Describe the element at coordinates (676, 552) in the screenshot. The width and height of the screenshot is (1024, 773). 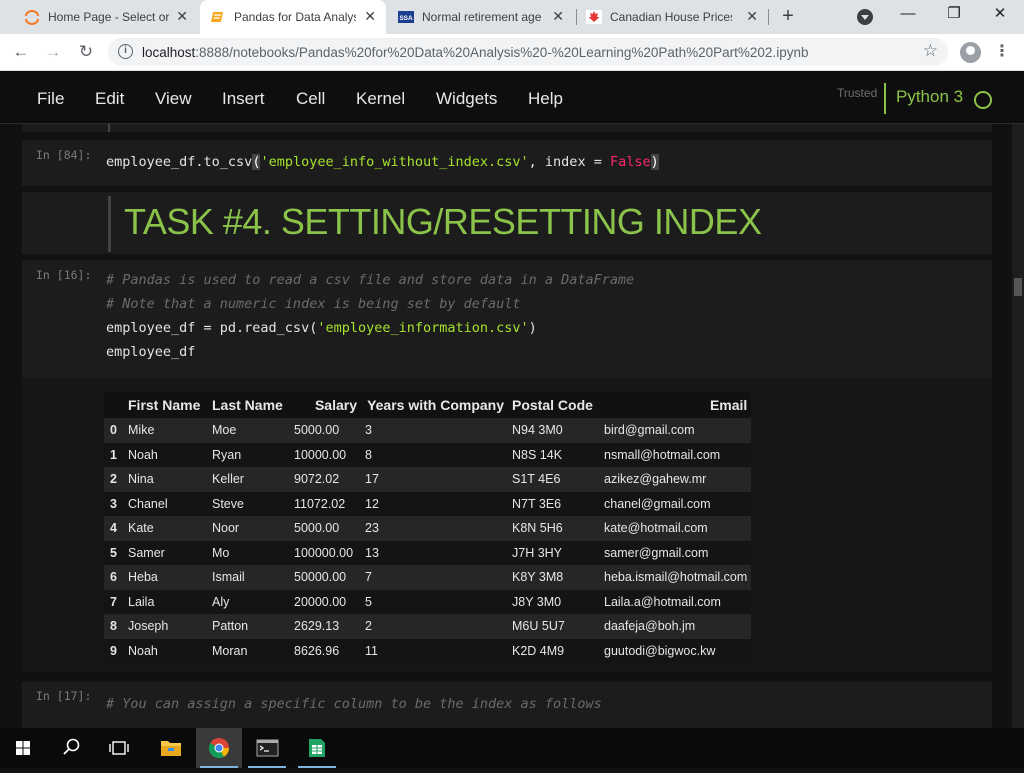
I see `table-cell: samer@gmail.com` at that location.